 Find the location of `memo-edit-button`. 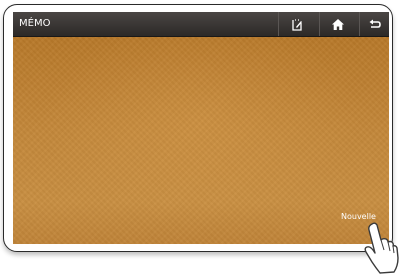

memo-edit-button is located at coordinates (296, 24).